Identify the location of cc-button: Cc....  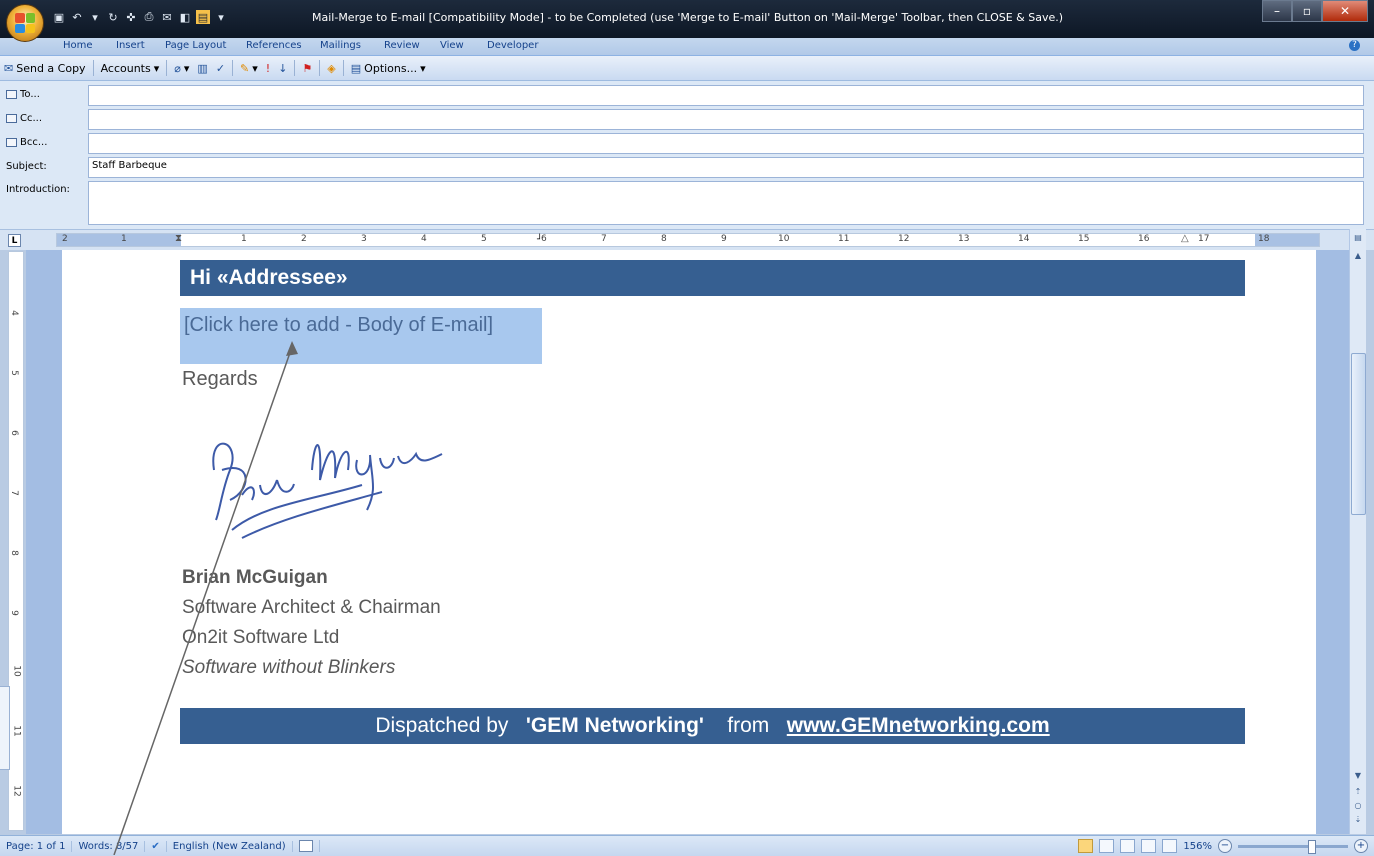
(24, 118).